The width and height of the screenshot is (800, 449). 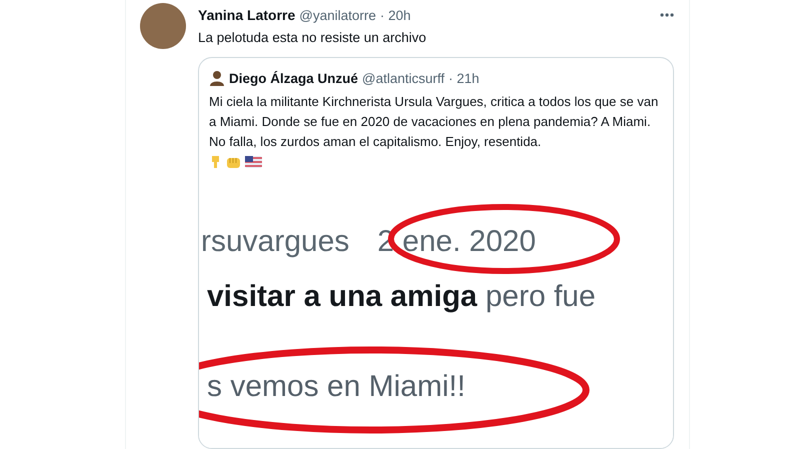 What do you see at coordinates (215, 162) in the screenshot?
I see `pointing-down-hand-icon` at bounding box center [215, 162].